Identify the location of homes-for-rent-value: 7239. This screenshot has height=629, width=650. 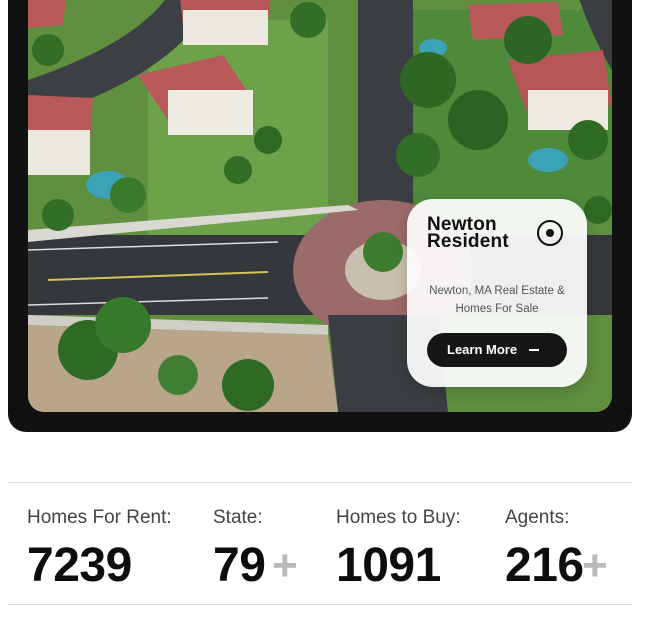
(79, 565).